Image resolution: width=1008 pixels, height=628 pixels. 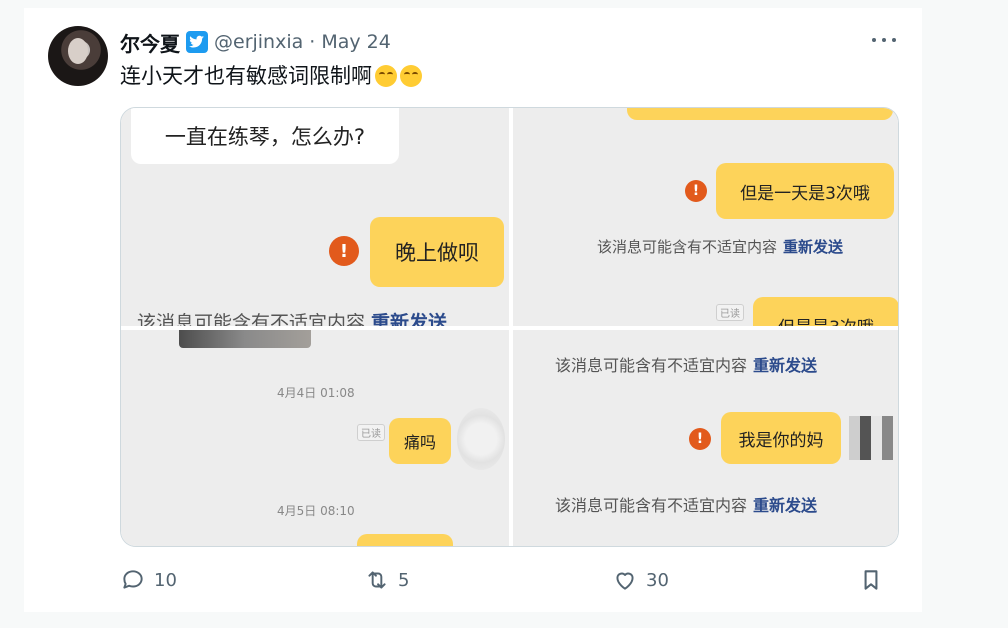 I want to click on outgoing-message-bubble: 痛吗, so click(x=420, y=441).